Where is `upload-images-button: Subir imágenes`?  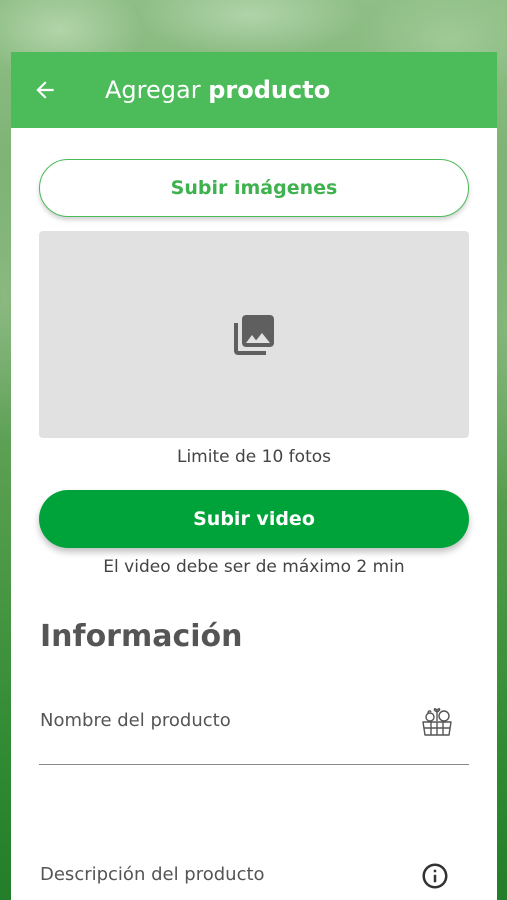 upload-images-button: Subir imágenes is located at coordinates (254, 188).